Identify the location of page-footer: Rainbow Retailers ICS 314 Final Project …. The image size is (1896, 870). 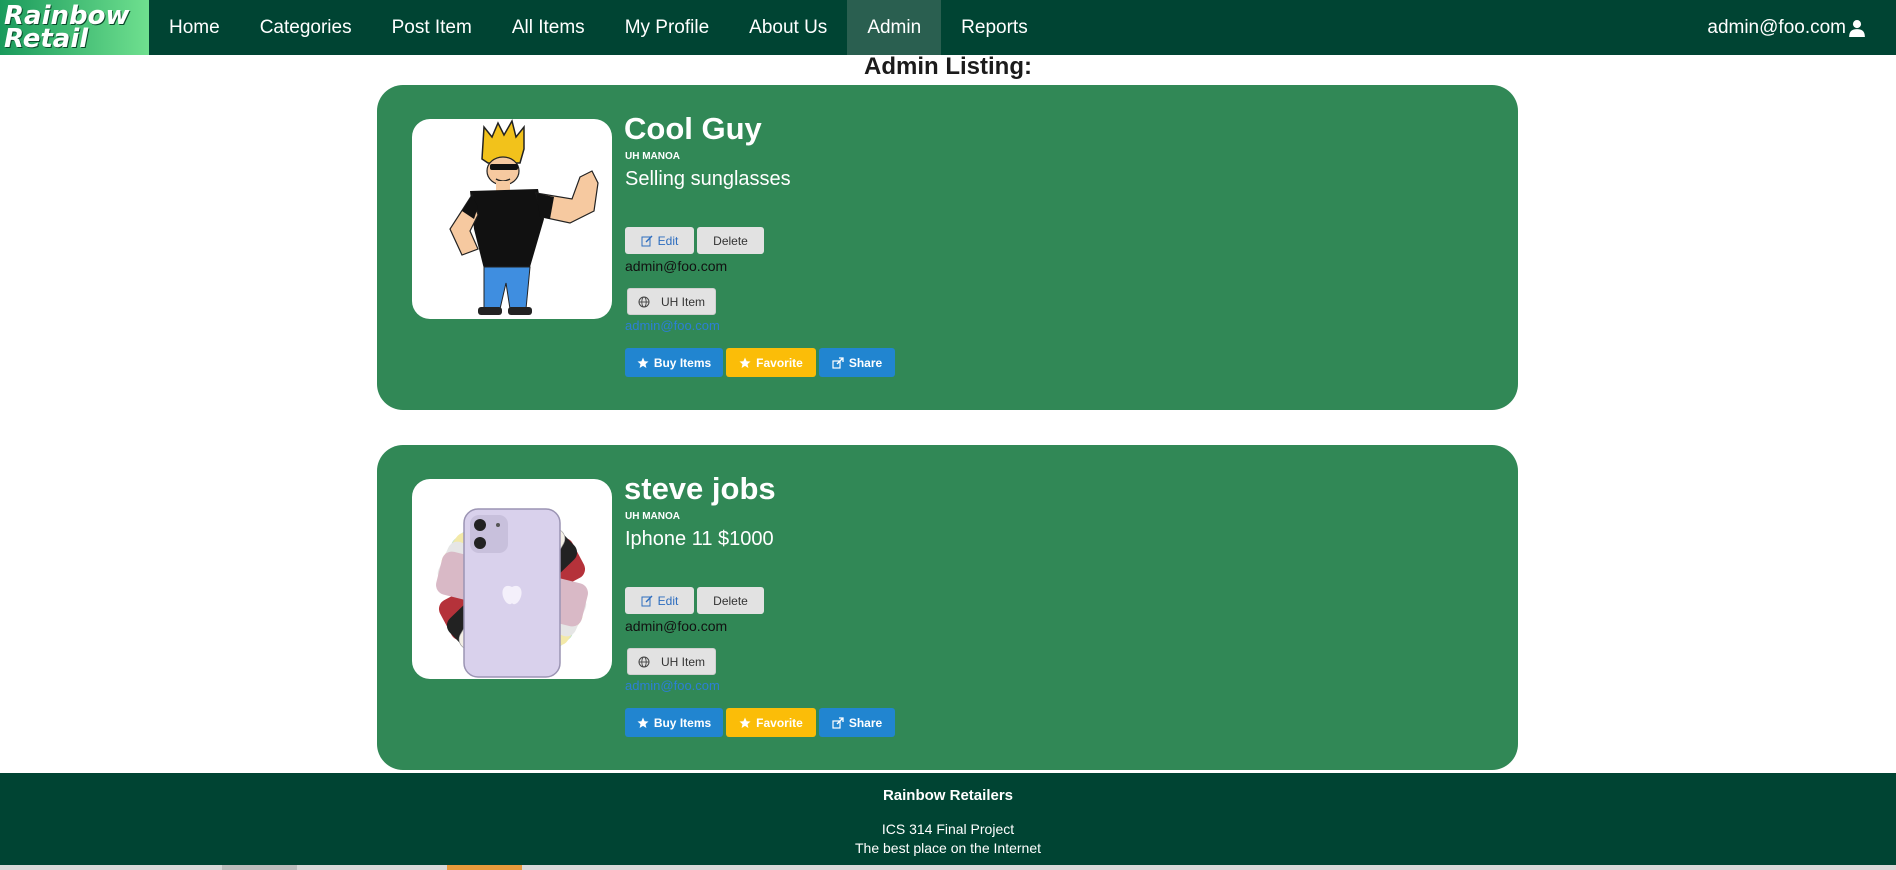
(948, 821).